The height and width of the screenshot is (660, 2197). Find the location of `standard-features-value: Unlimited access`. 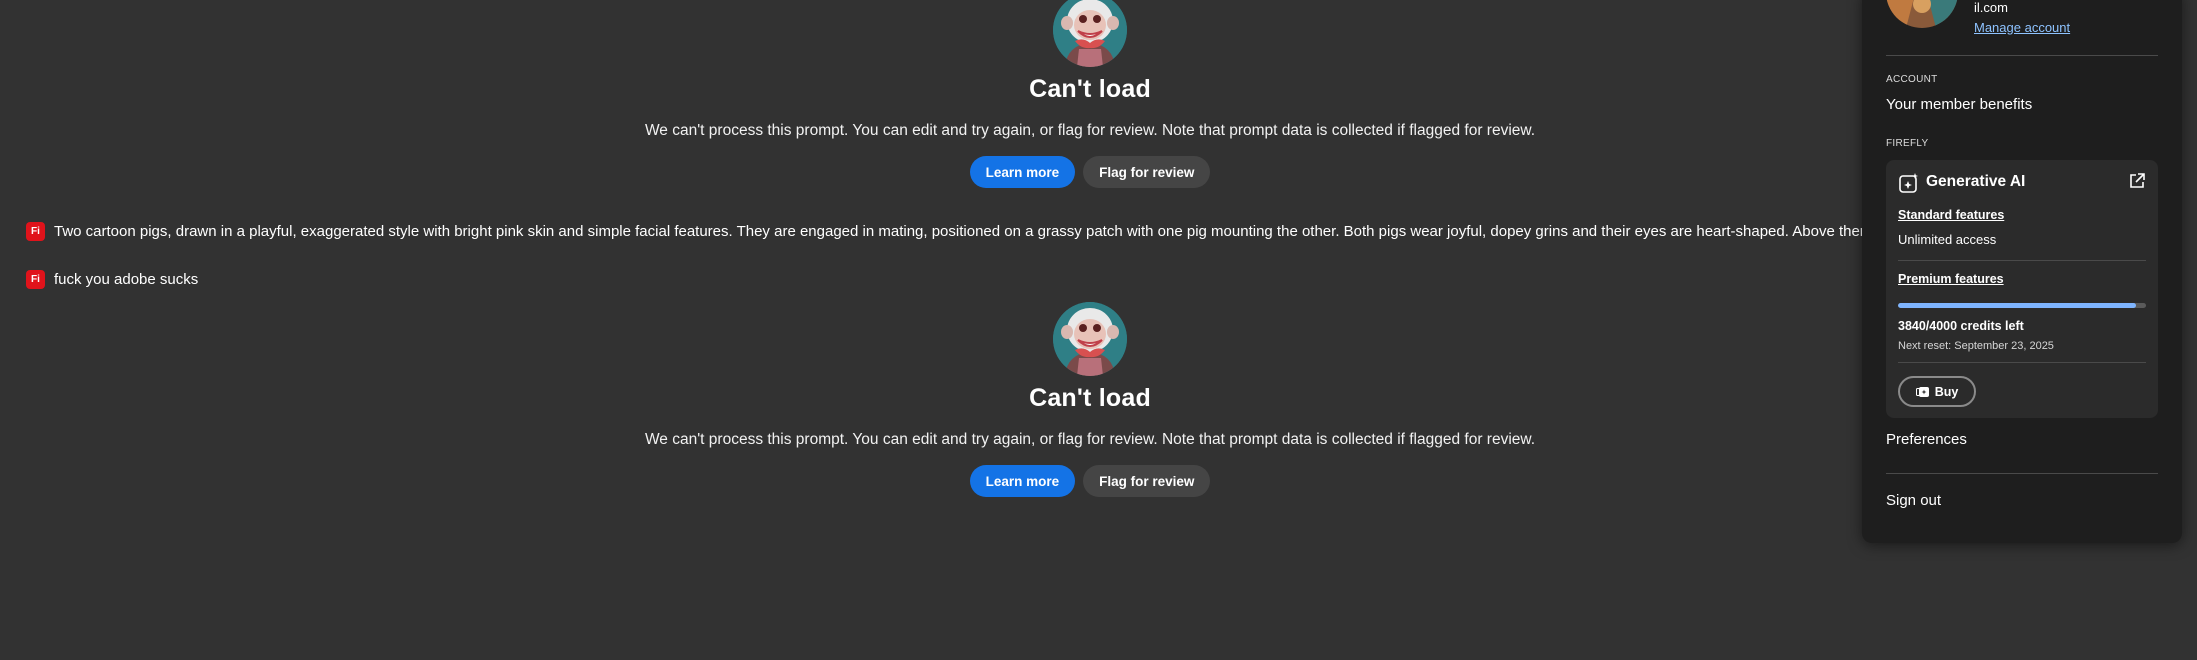

standard-features-value: Unlimited access is located at coordinates (1947, 239).